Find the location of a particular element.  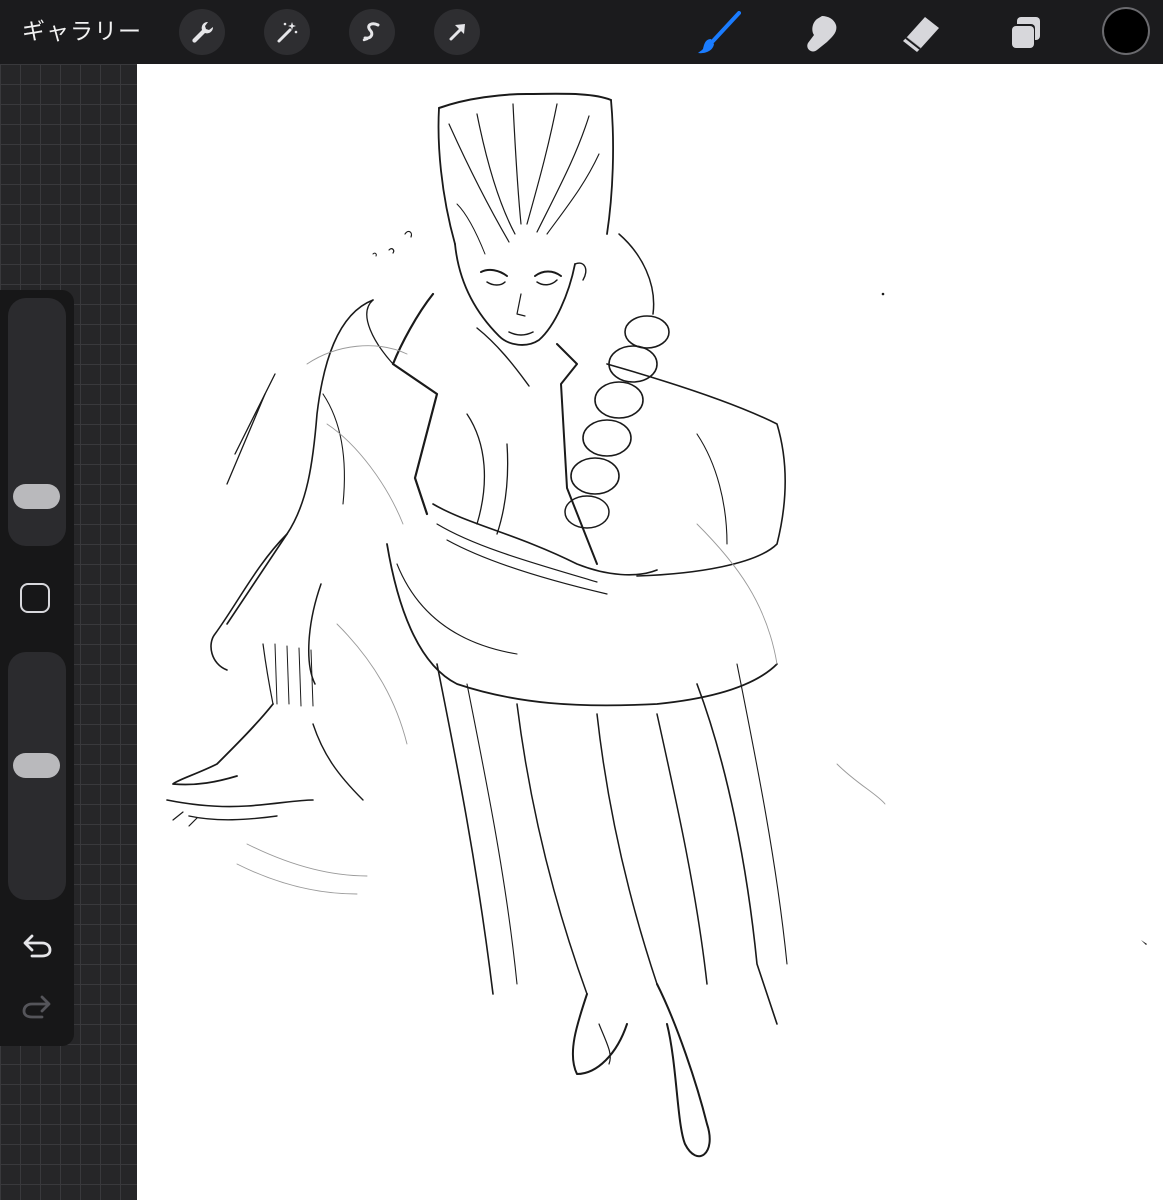

redo-arrow-icon is located at coordinates (37, 1009).